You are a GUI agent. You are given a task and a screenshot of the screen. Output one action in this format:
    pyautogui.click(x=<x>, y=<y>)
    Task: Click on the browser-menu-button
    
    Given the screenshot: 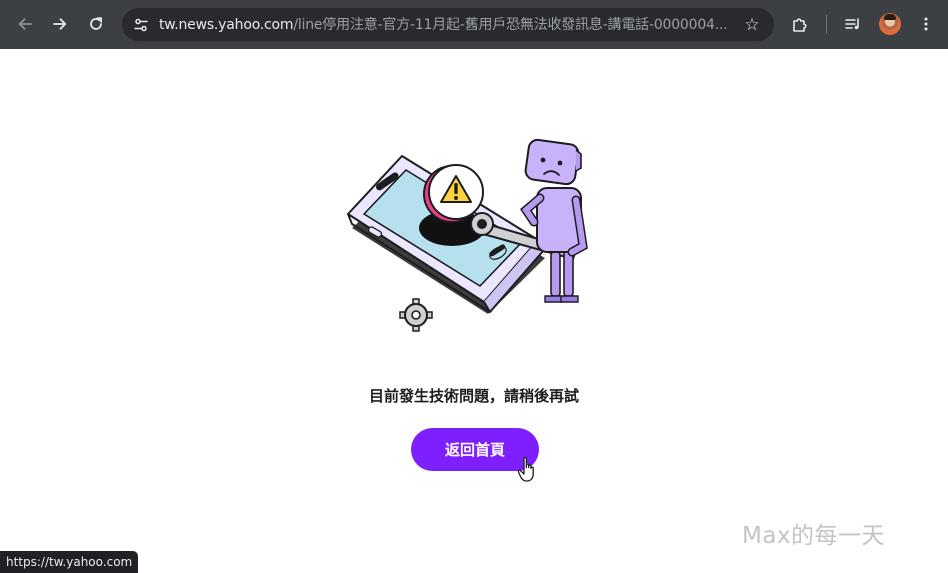 What is the action you would take?
    pyautogui.click(x=926, y=24)
    